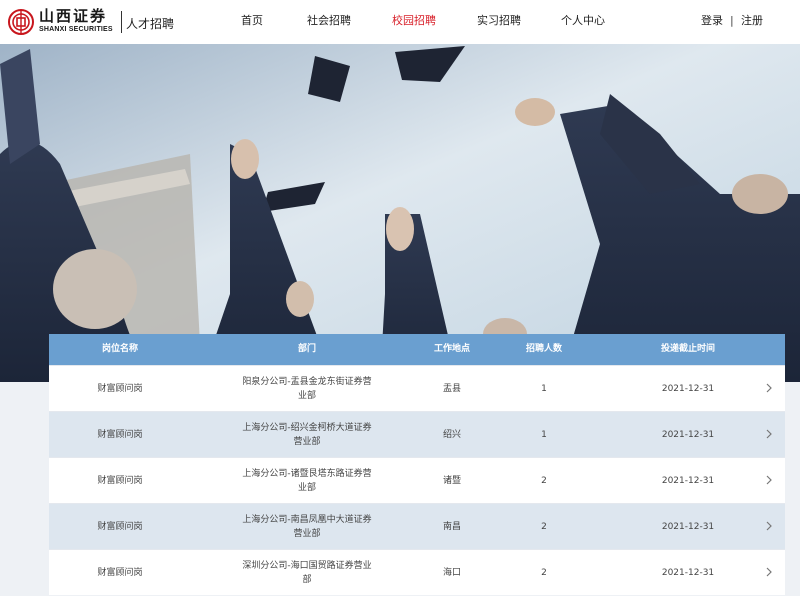  Describe the element at coordinates (417, 349) in the screenshot. I see `table-header: 岗位名称 部门 工作地点 招聘人数 投递截止时间` at that location.